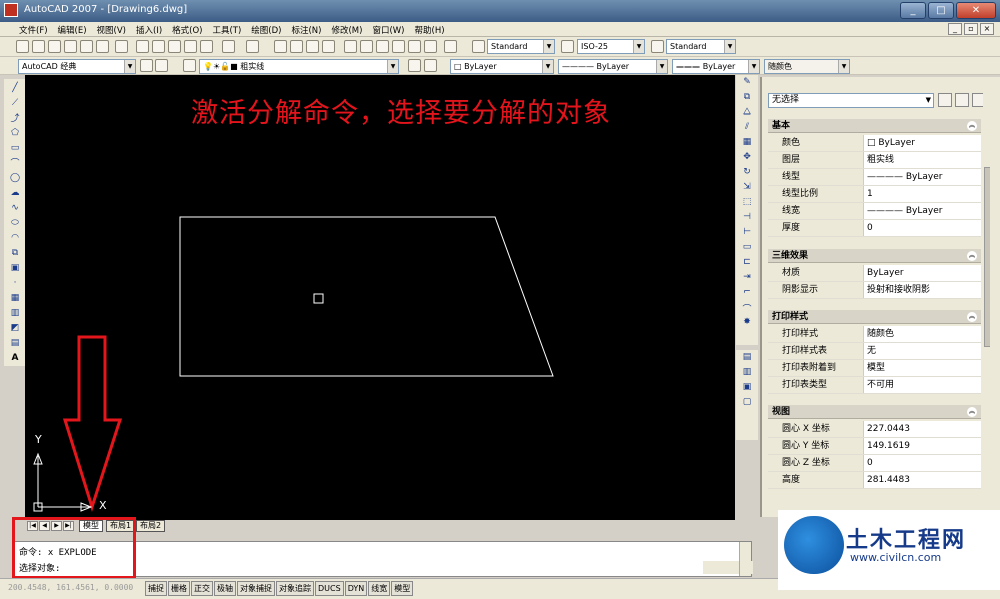  I want to click on 3d-dwf-icon, so click(121, 46).